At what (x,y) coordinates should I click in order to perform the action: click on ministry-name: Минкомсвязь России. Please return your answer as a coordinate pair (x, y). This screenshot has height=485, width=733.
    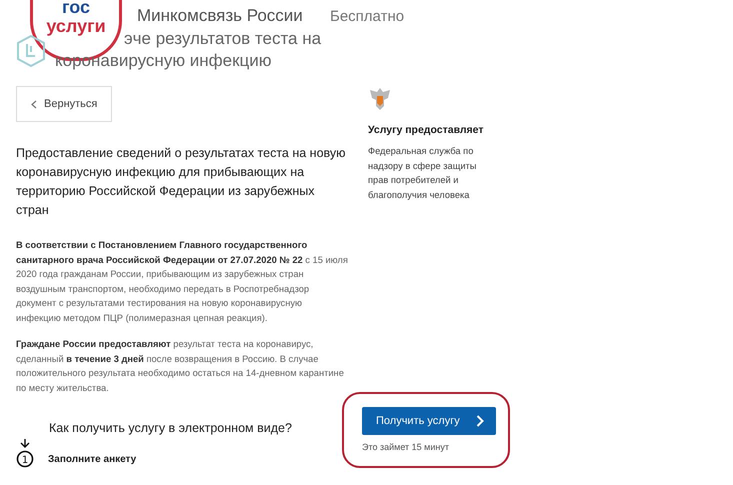
    Looking at the image, I should click on (220, 16).